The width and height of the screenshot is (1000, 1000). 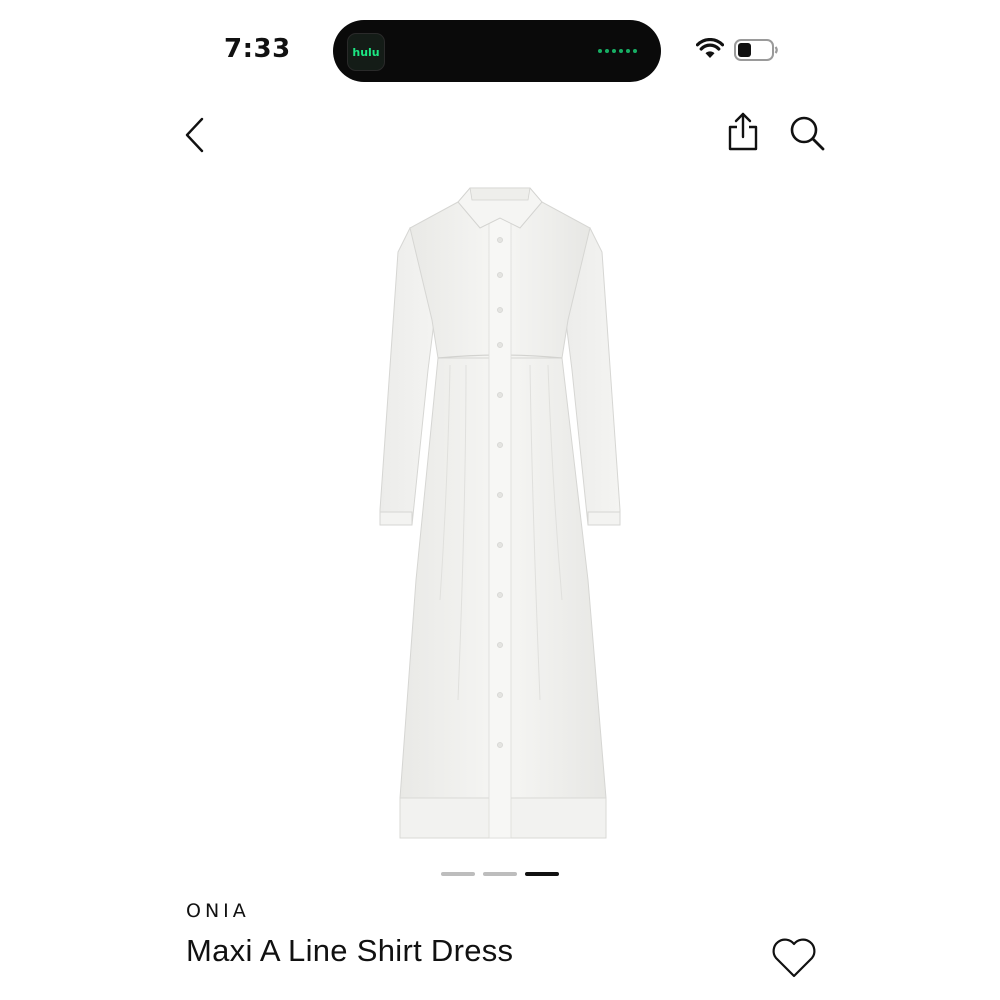 I want to click on hulu-app-label: hulu, so click(x=366, y=52).